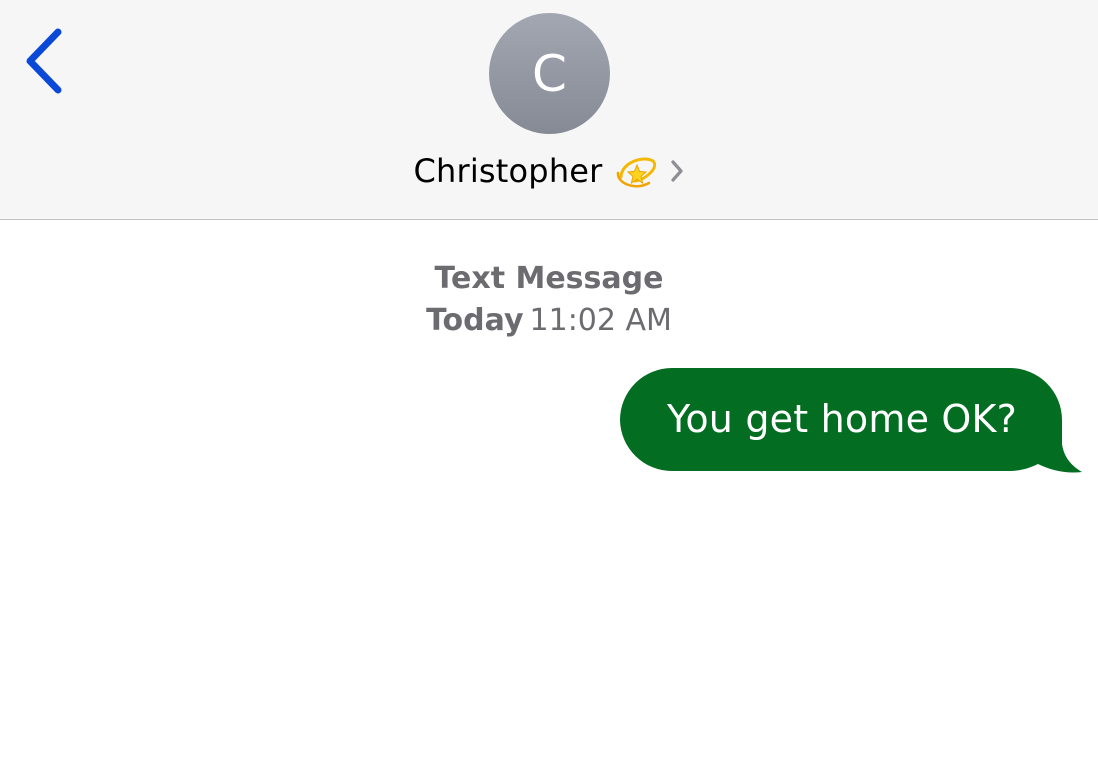 This screenshot has height=780, width=1098. What do you see at coordinates (508, 171) in the screenshot?
I see `contact-name: Christopher` at bounding box center [508, 171].